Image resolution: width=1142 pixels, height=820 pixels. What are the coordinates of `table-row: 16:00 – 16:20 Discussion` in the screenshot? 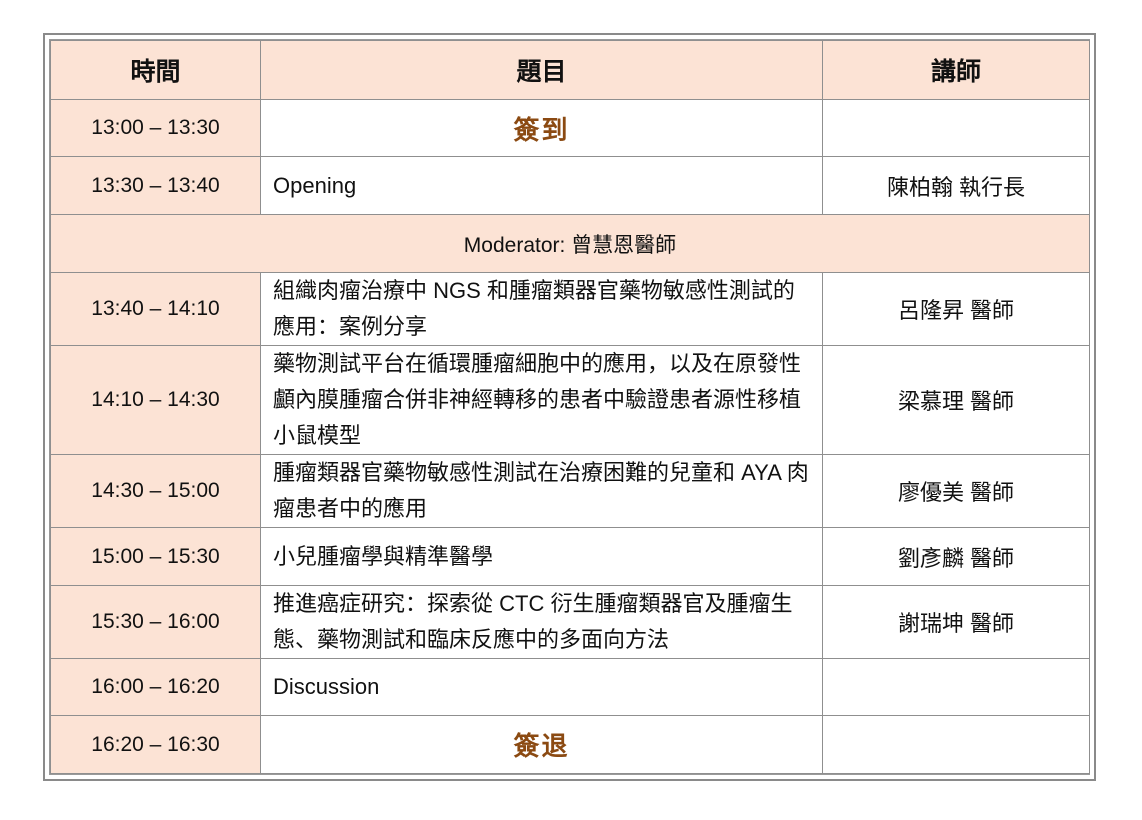 It's located at (570, 687).